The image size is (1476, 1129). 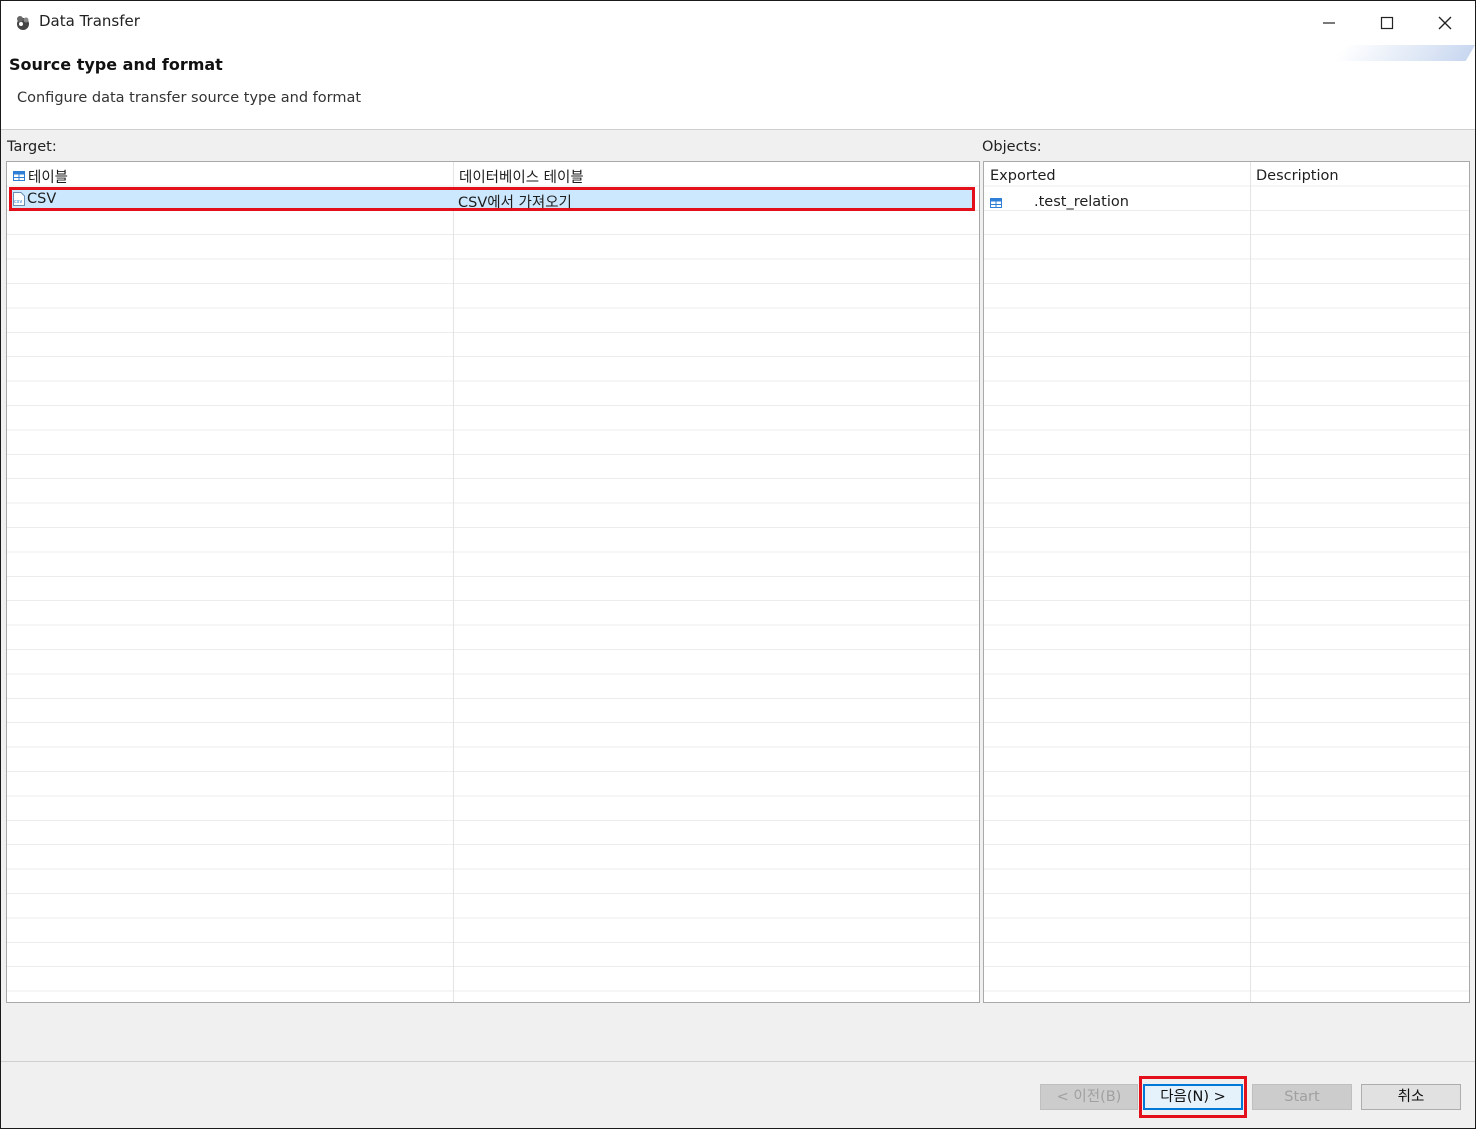 I want to click on header-decoration, so click(x=1405, y=53).